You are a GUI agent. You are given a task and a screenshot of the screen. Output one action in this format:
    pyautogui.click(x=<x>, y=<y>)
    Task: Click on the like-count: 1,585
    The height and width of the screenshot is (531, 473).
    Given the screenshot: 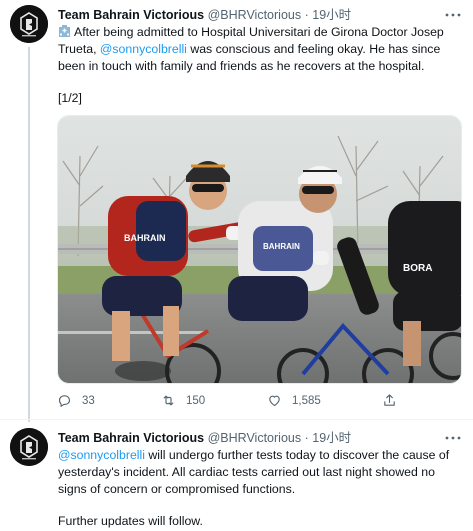 What is the action you would take?
    pyautogui.click(x=306, y=400)
    